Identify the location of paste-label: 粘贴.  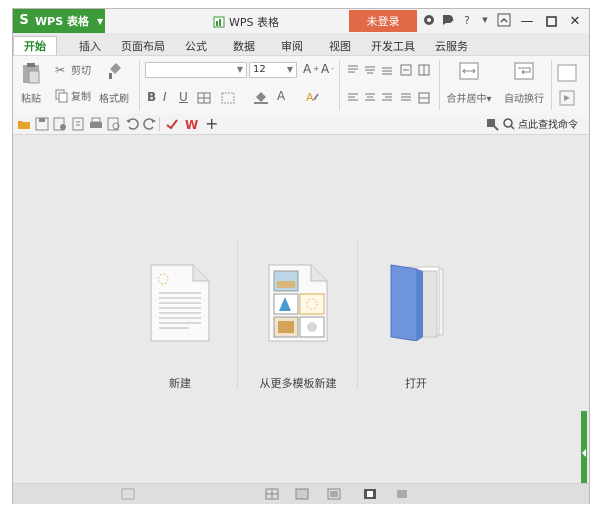
(31, 99).